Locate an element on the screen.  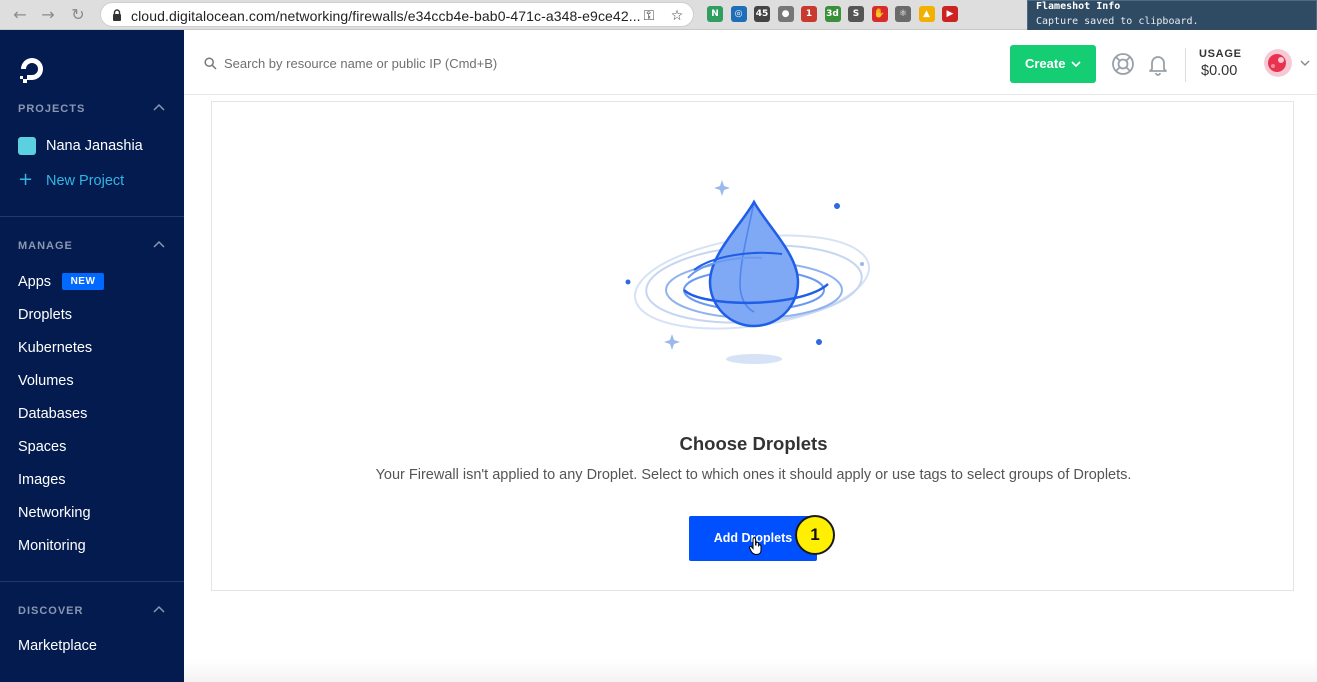
star-icon: ☆ is located at coordinates (677, 16).